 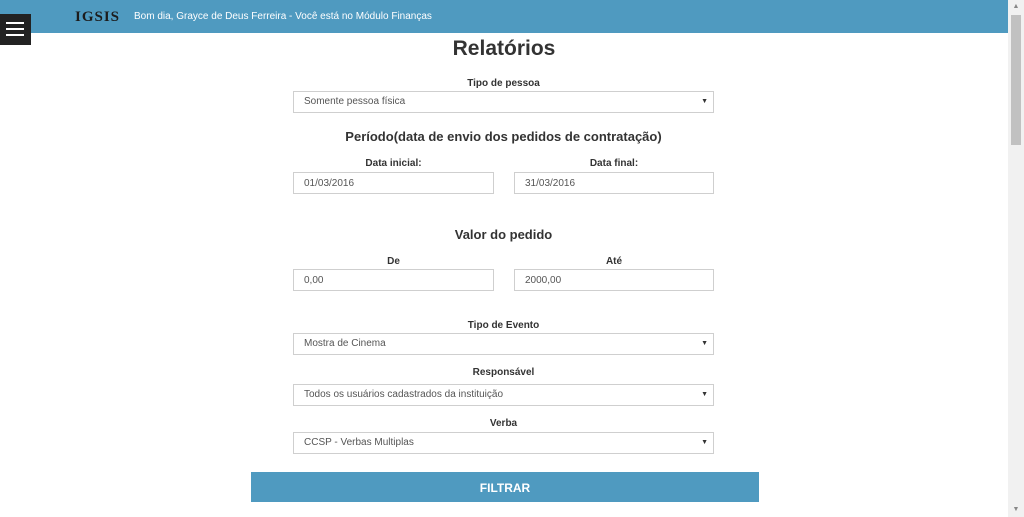 I want to click on tipo-pessoa-select: Somente pessoa física ▼, so click(x=503, y=102).